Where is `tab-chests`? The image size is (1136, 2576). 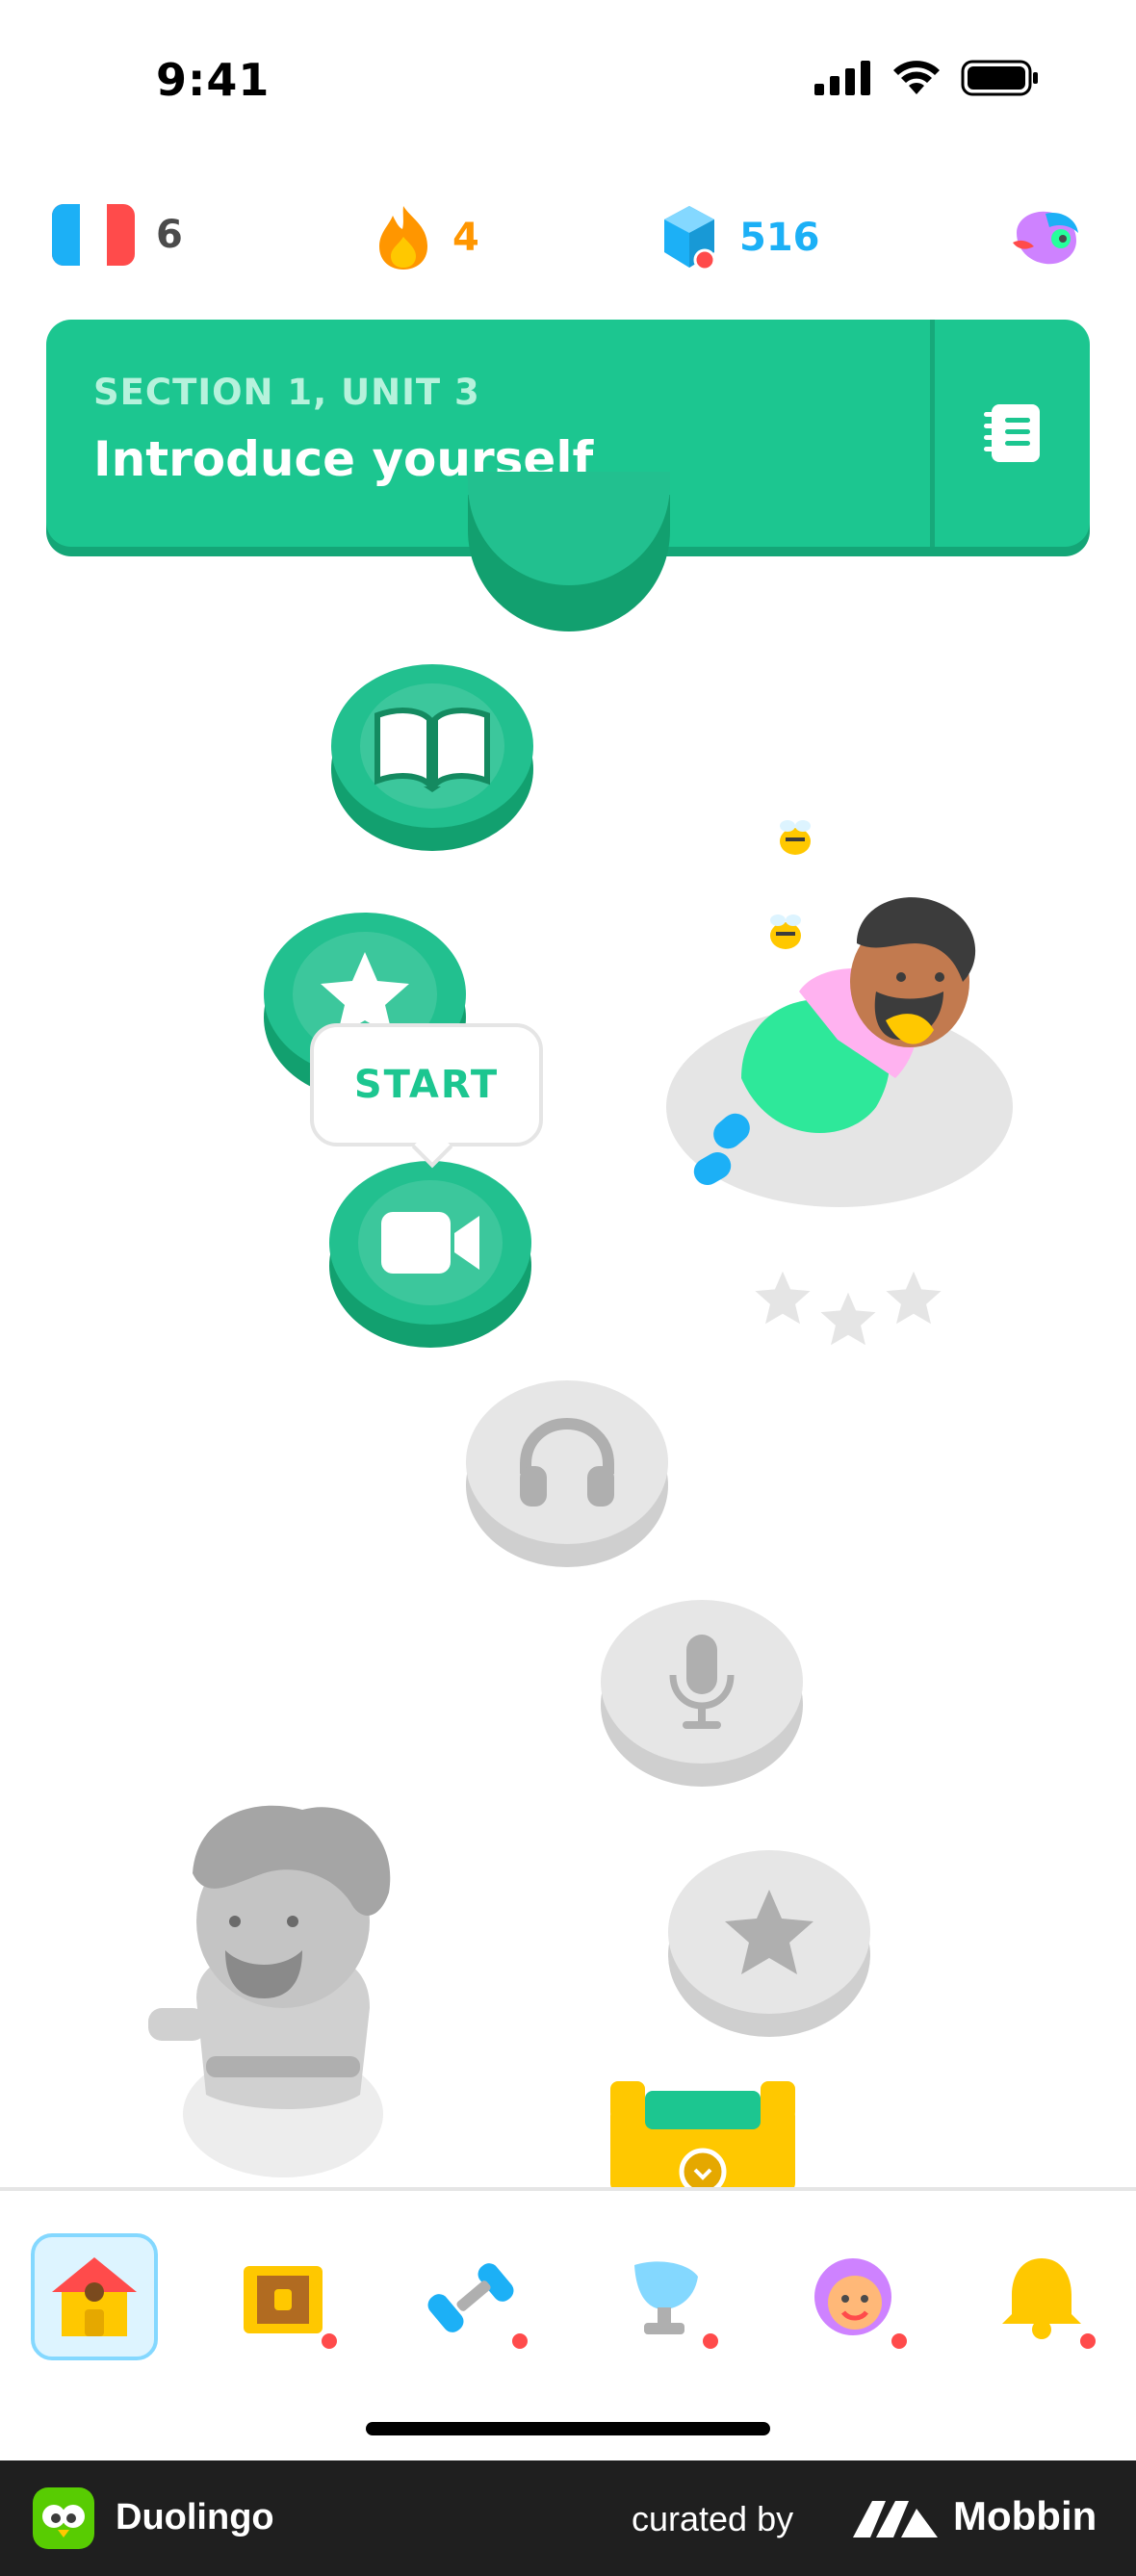
tab-chests is located at coordinates (283, 2297).